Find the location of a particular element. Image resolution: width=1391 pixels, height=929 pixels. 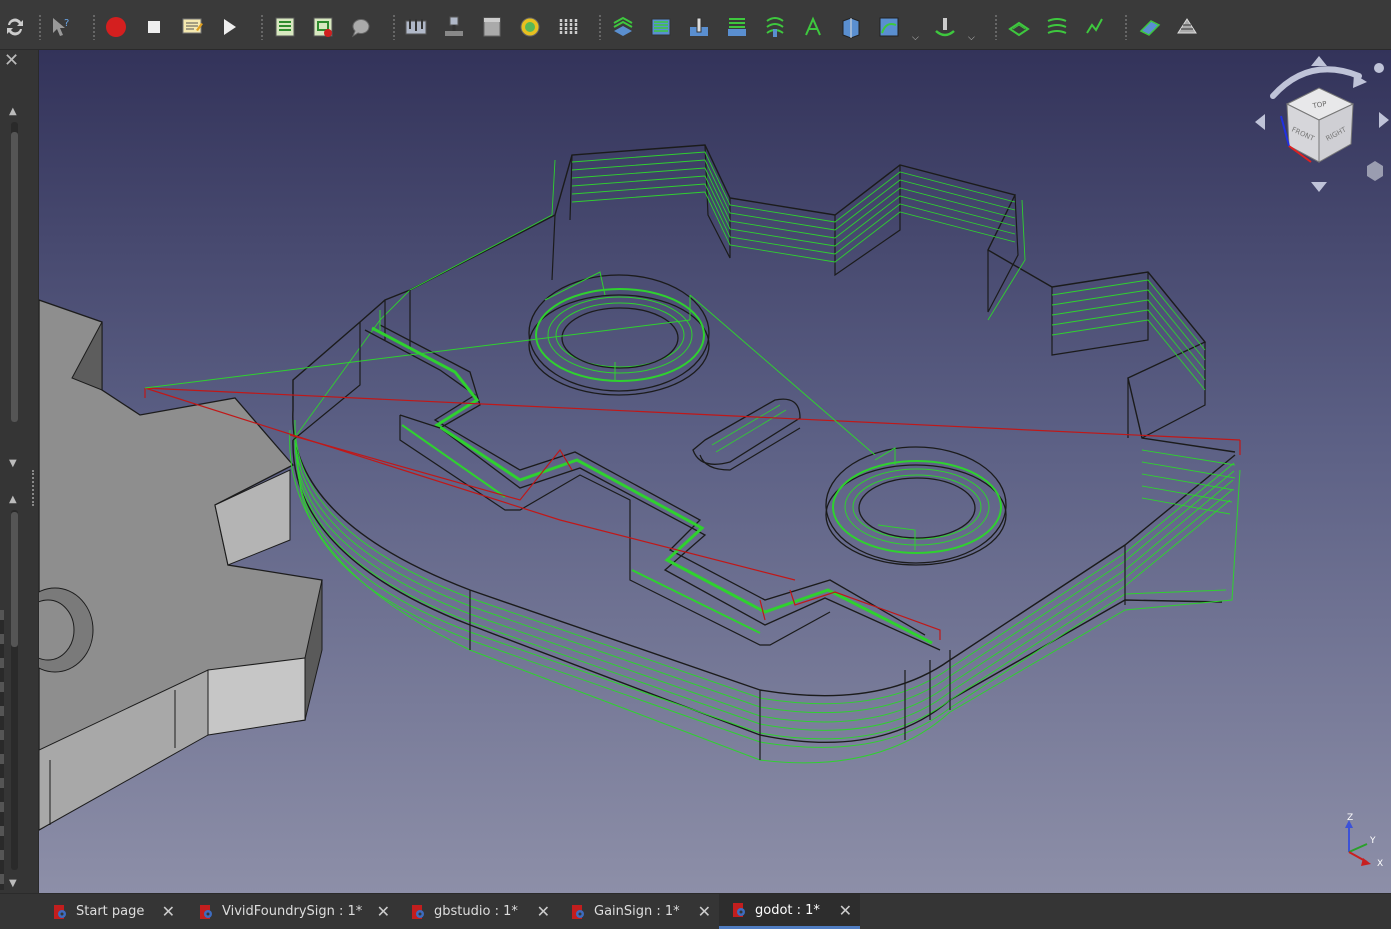

tab-start-page: Start page ✕ is located at coordinates (111, 911).